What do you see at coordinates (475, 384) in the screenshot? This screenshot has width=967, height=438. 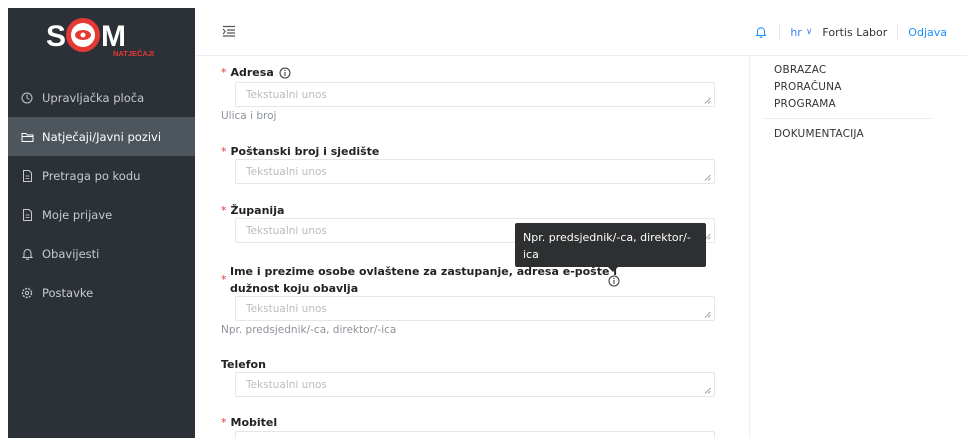 I see `telefon-input: Tekstualni unos` at bounding box center [475, 384].